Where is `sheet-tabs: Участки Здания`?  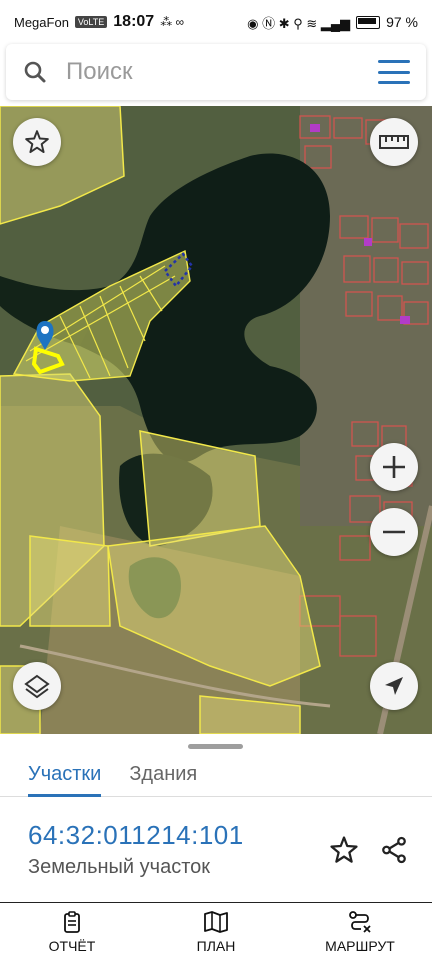 sheet-tabs: Участки Здания is located at coordinates (216, 774).